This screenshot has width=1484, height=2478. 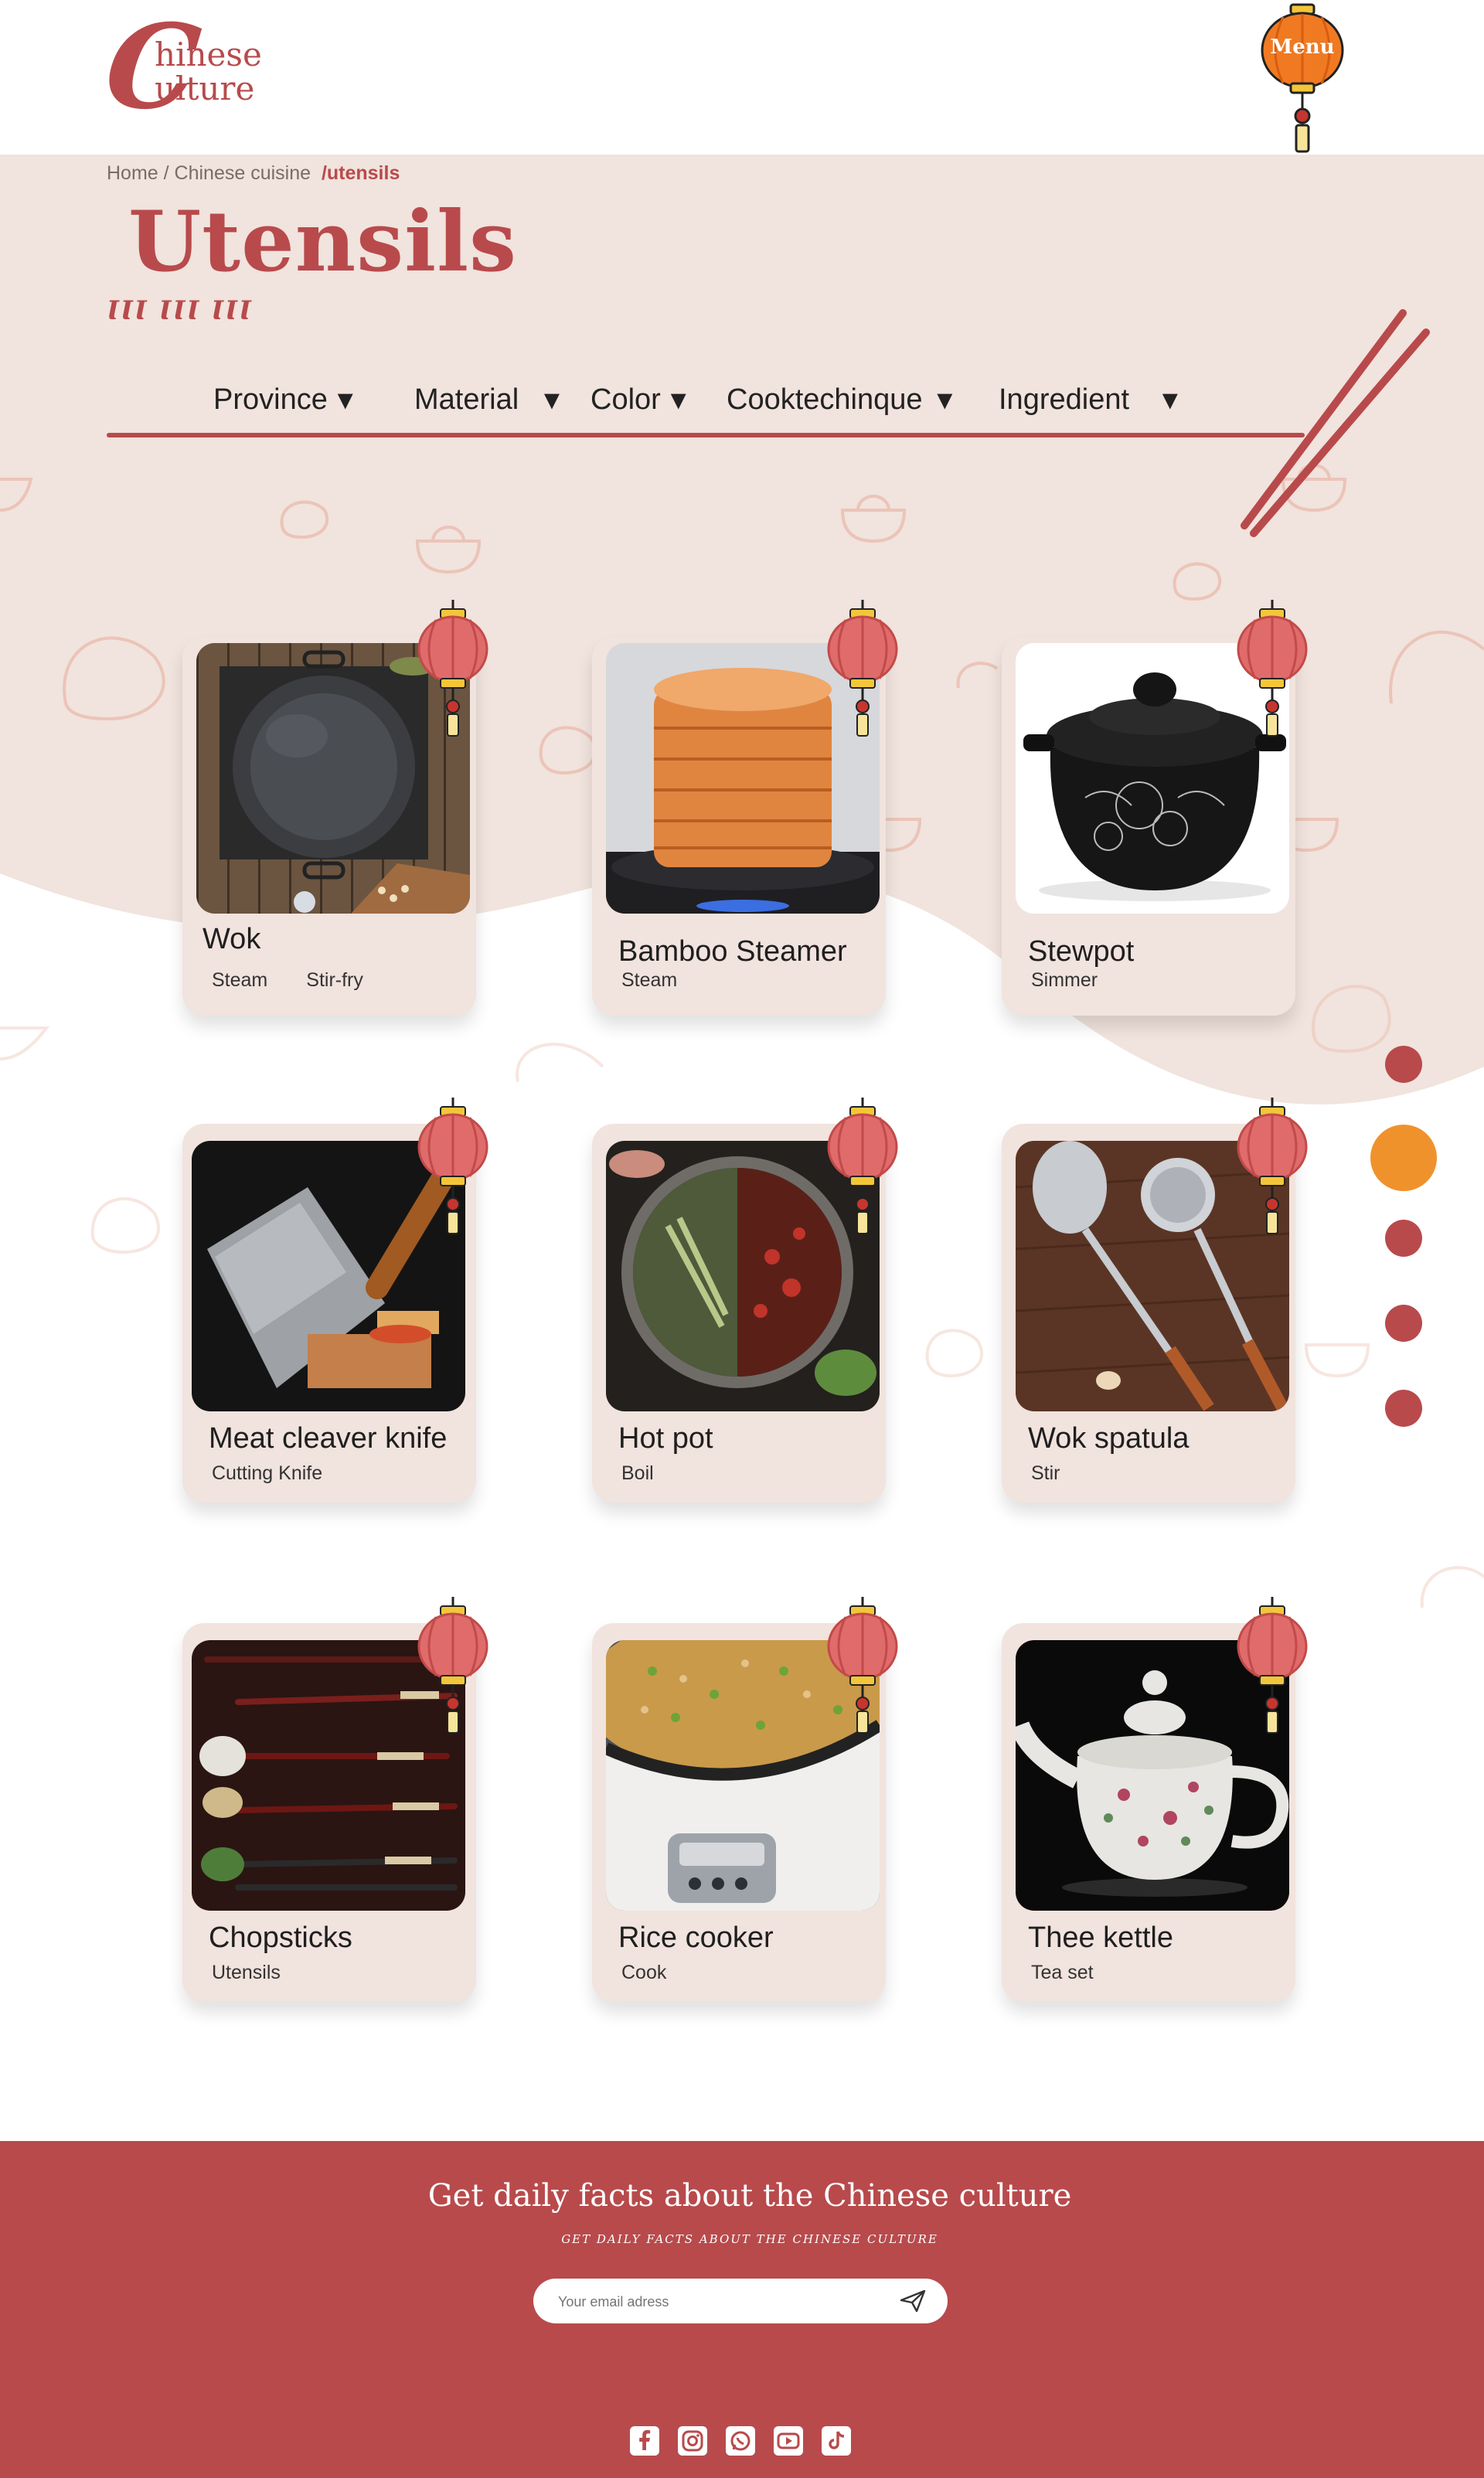 I want to click on menu-button: Menu, so click(x=1302, y=77).